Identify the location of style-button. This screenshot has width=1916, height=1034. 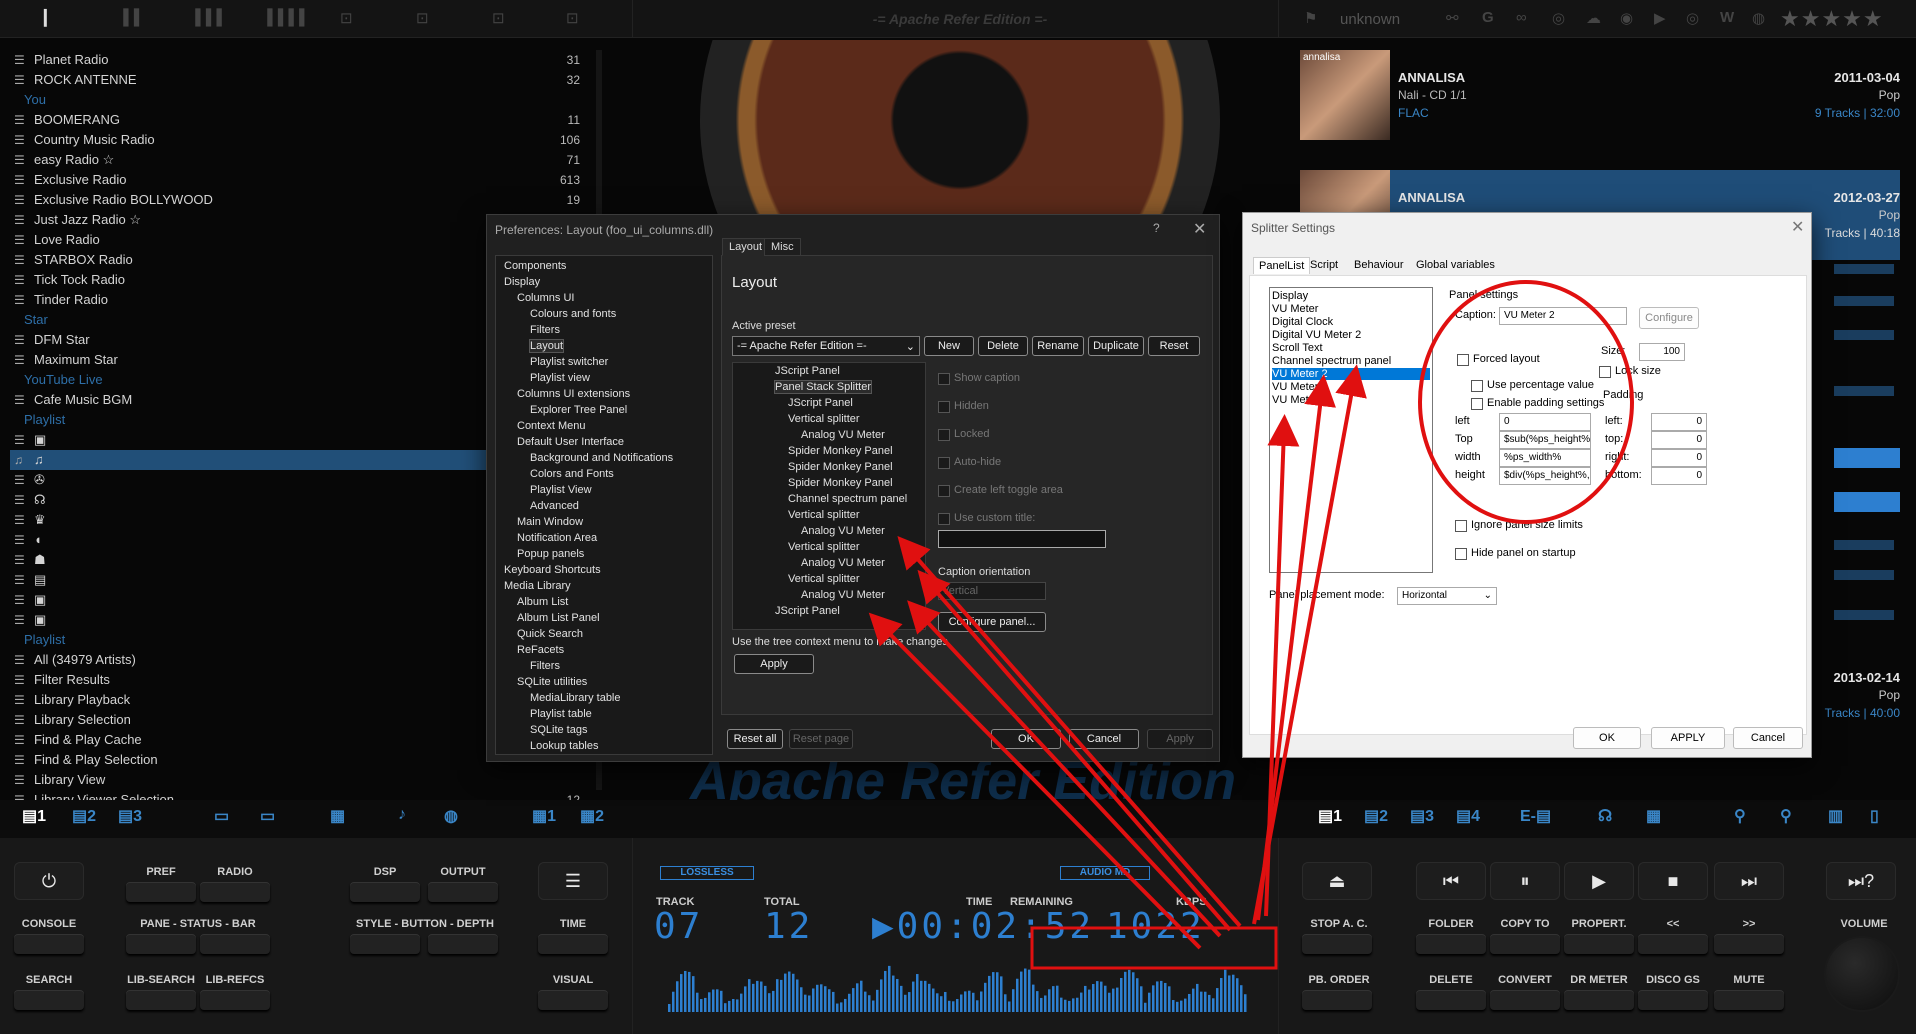
(385, 944).